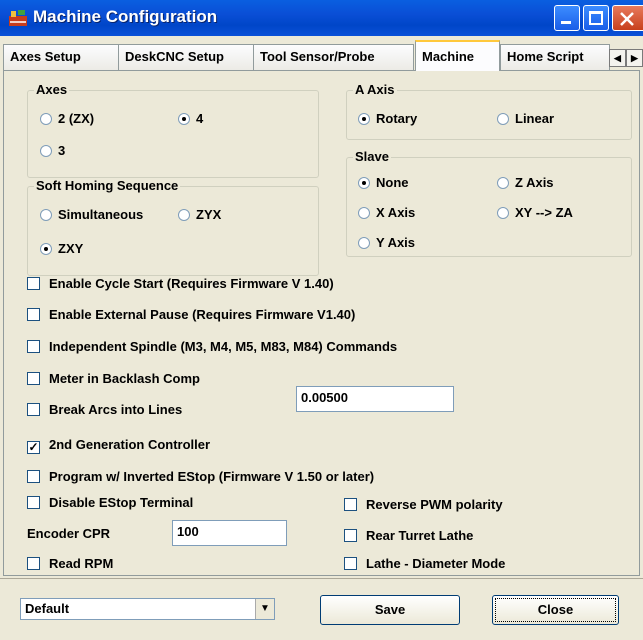 The image size is (643, 640). I want to click on lathe-diameter-mode-checkbox: Lathe - Diameter Mode, so click(424, 563).